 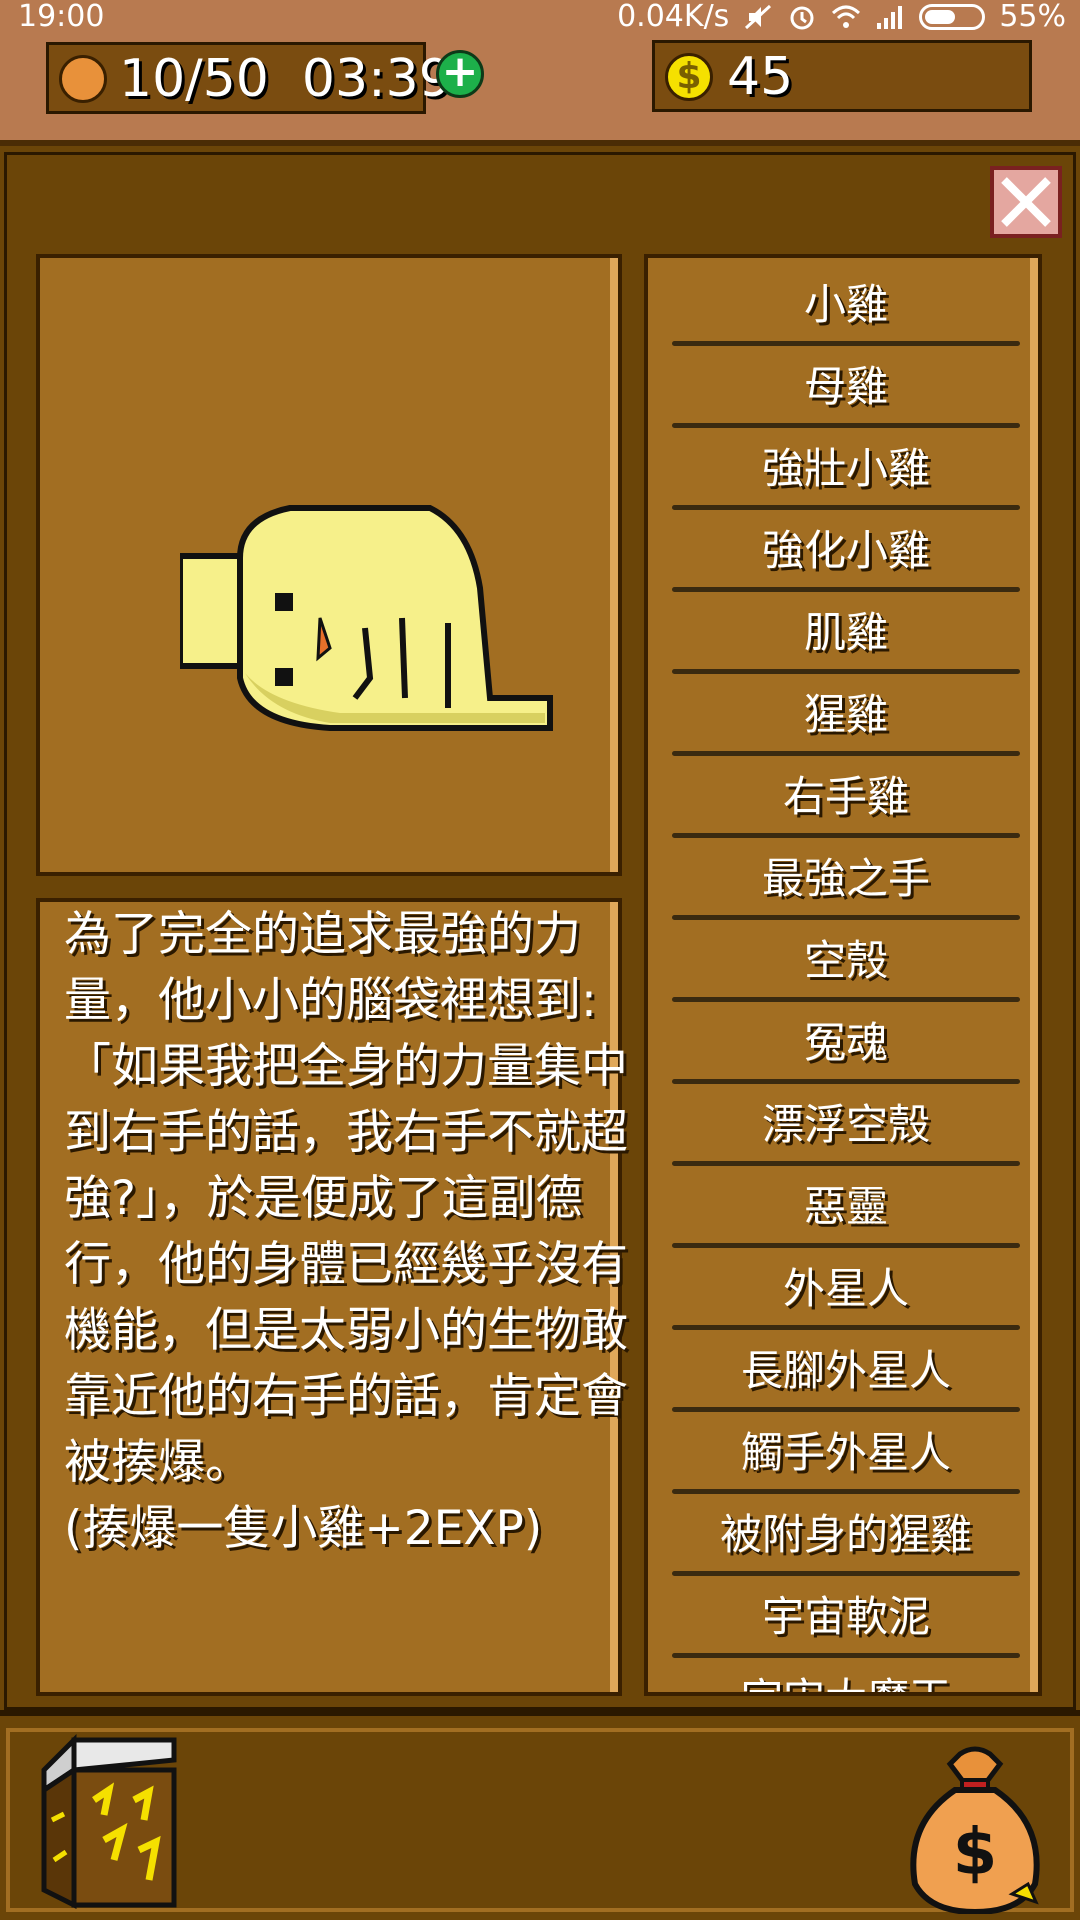 I want to click on list-item: 母雞, so click(x=846, y=391).